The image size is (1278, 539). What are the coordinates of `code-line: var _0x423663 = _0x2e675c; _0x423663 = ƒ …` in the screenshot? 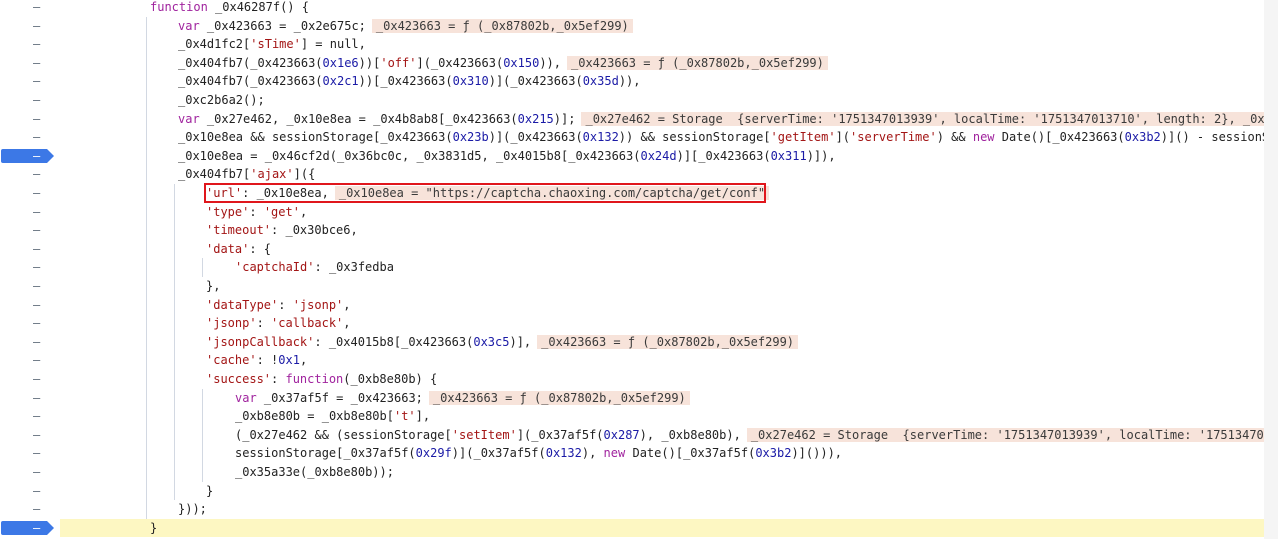 It's located at (662, 26).